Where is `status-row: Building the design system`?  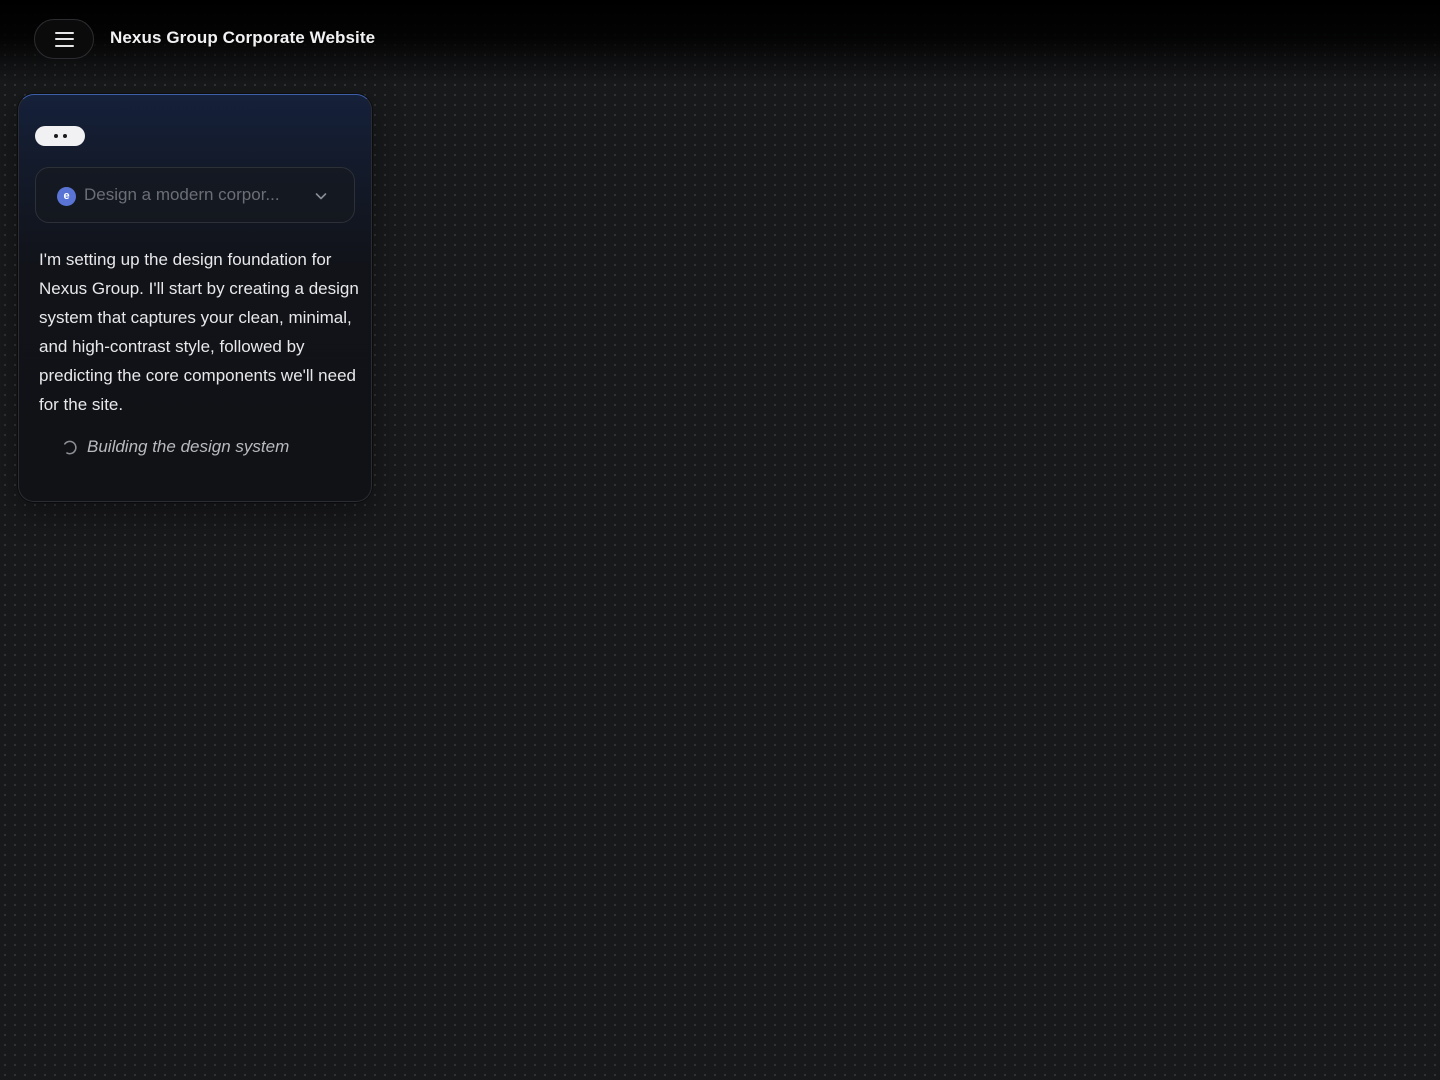 status-row: Building the design system is located at coordinates (175, 447).